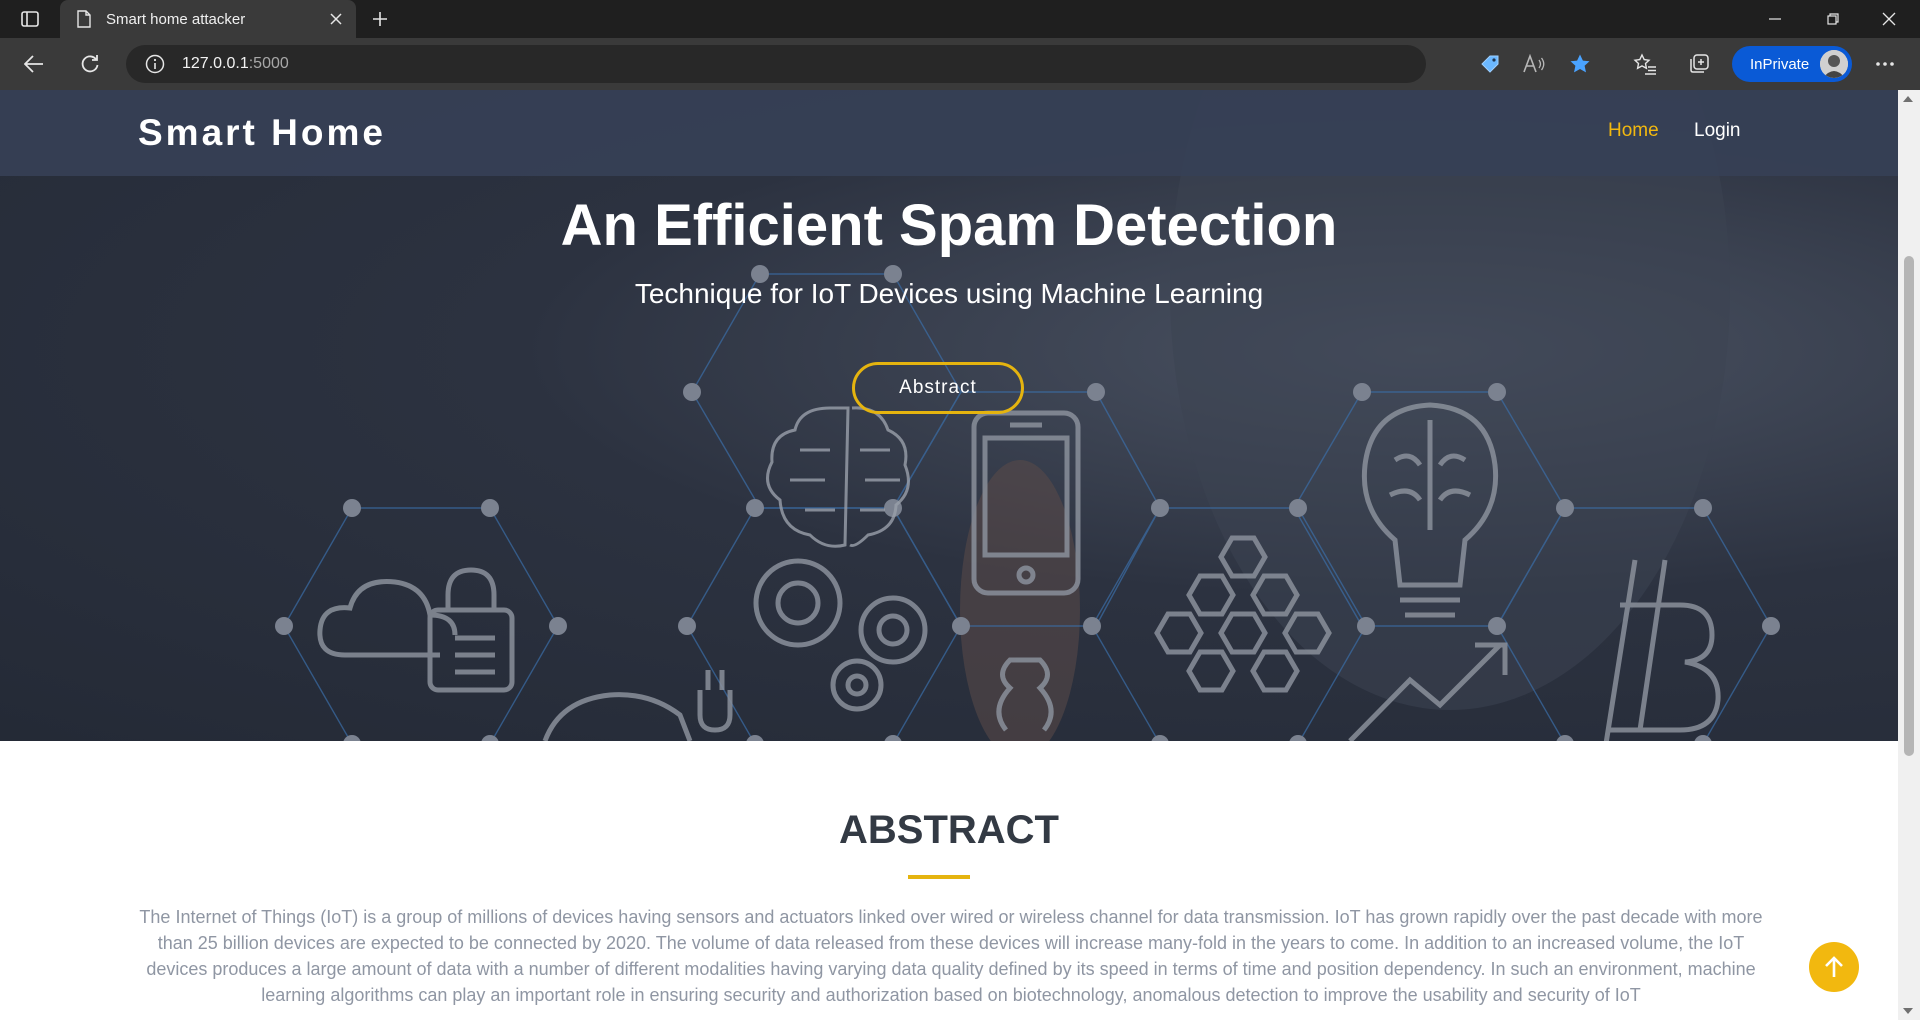 This screenshot has height=1020, width=1920. What do you see at coordinates (949, 830) in the screenshot?
I see `abstract-heading: ABSTRACT` at bounding box center [949, 830].